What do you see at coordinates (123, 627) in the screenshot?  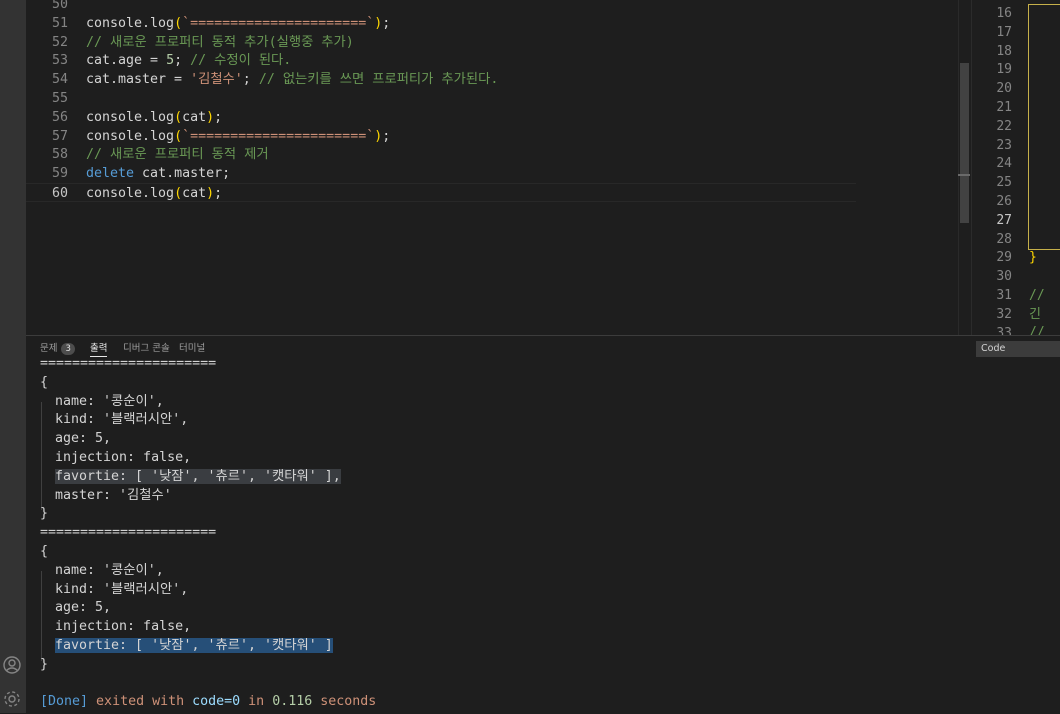 I see `output-line-text: injection: false,` at bounding box center [123, 627].